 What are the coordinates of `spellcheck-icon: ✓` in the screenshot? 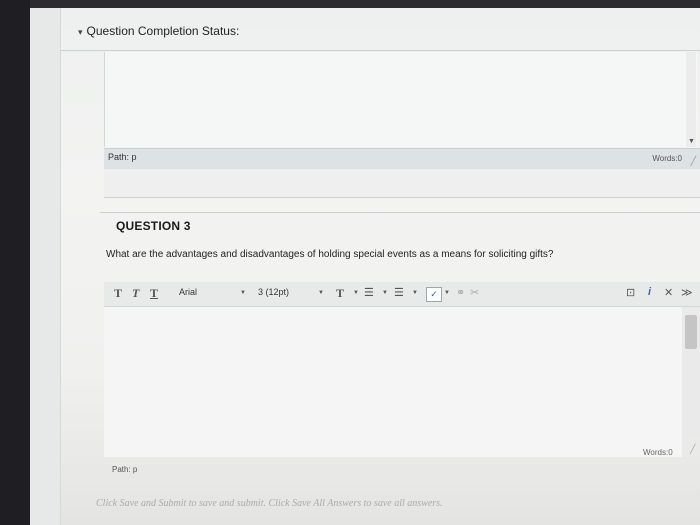 It's located at (434, 294).